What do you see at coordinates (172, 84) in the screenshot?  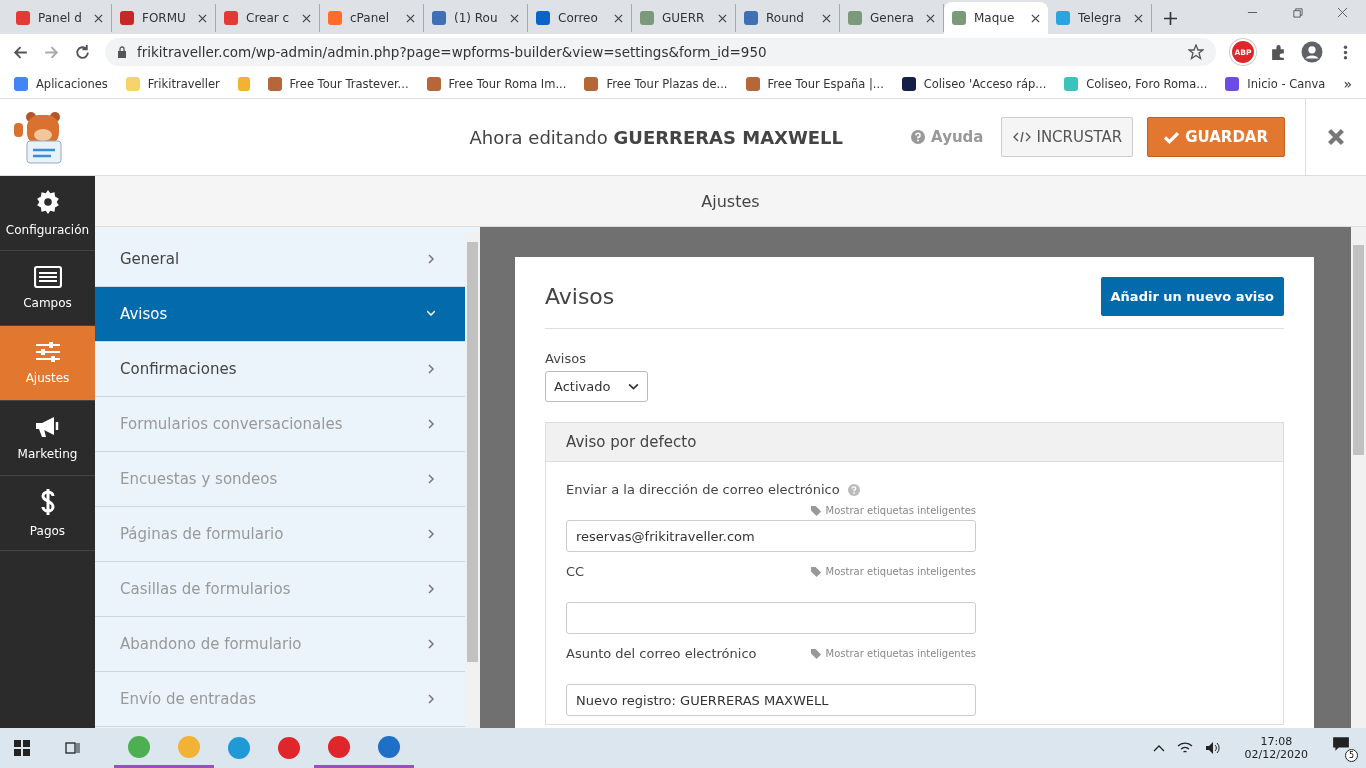 I see `bookmark: Frikitraveller` at bounding box center [172, 84].